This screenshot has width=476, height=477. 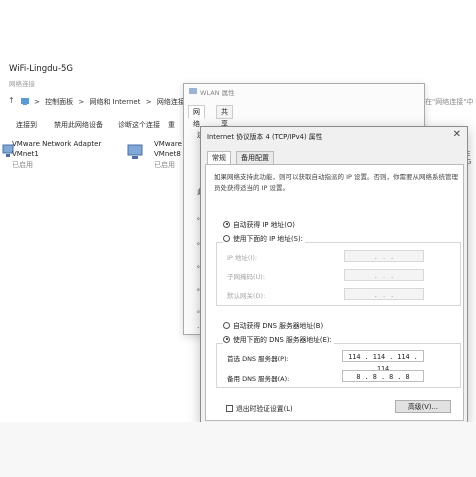 What do you see at coordinates (383, 376) in the screenshot?
I see `alternate-dns-input: 8 . 8 . 8 . 8` at bounding box center [383, 376].